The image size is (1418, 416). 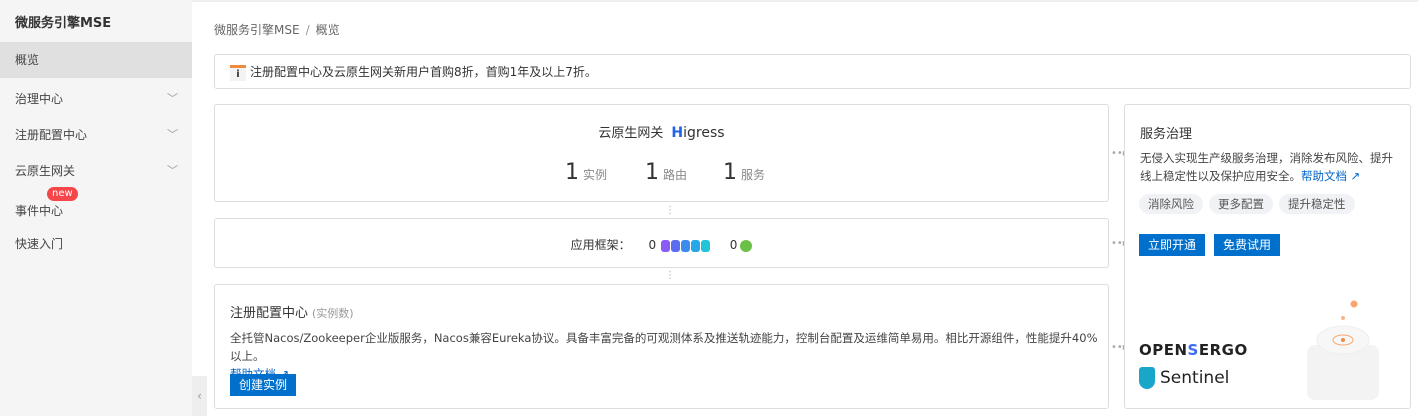 I want to click on sidebar-item-label: 注册配置中心, so click(x=51, y=135).